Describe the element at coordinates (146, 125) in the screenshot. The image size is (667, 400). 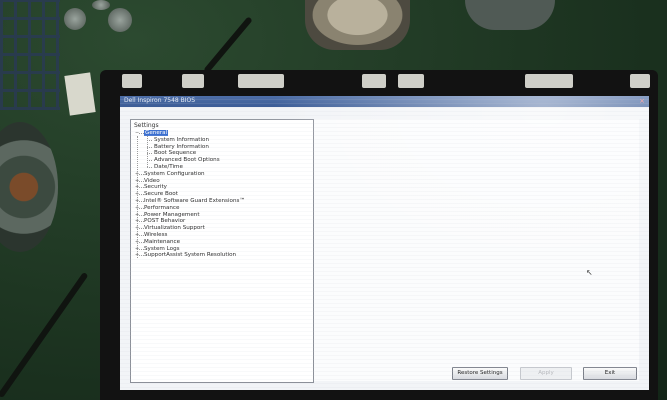
I see `settings-tree-header: Settings` at that location.